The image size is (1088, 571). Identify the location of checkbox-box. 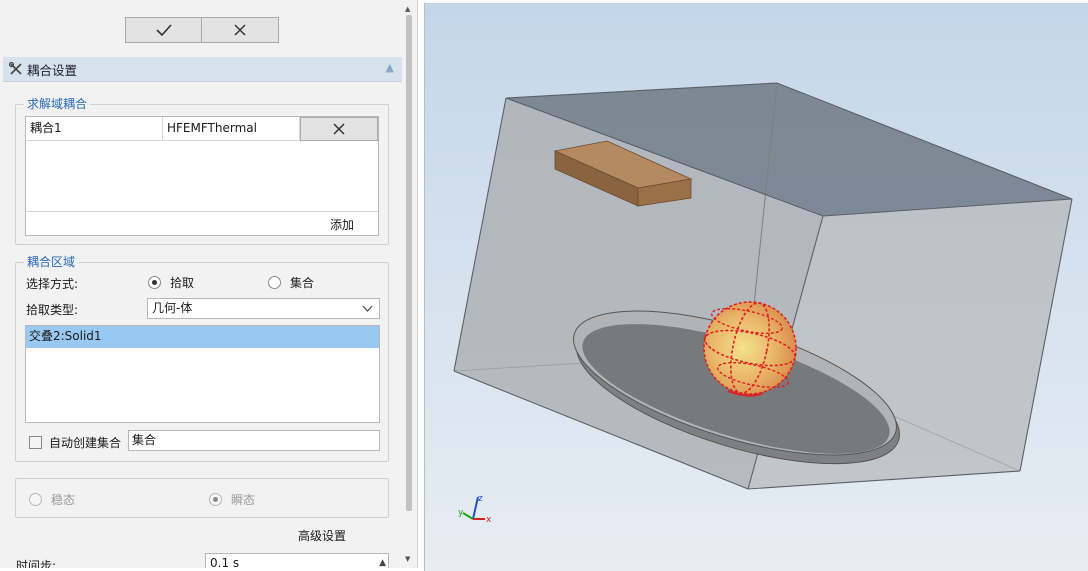
(35, 442).